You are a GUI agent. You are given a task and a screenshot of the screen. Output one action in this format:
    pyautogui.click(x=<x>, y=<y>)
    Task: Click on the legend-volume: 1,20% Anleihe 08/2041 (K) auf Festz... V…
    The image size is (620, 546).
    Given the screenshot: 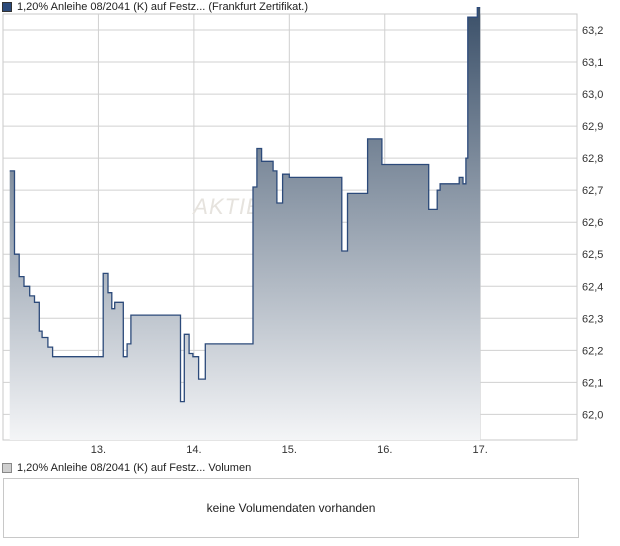 What is the action you would take?
    pyautogui.click(x=126, y=468)
    